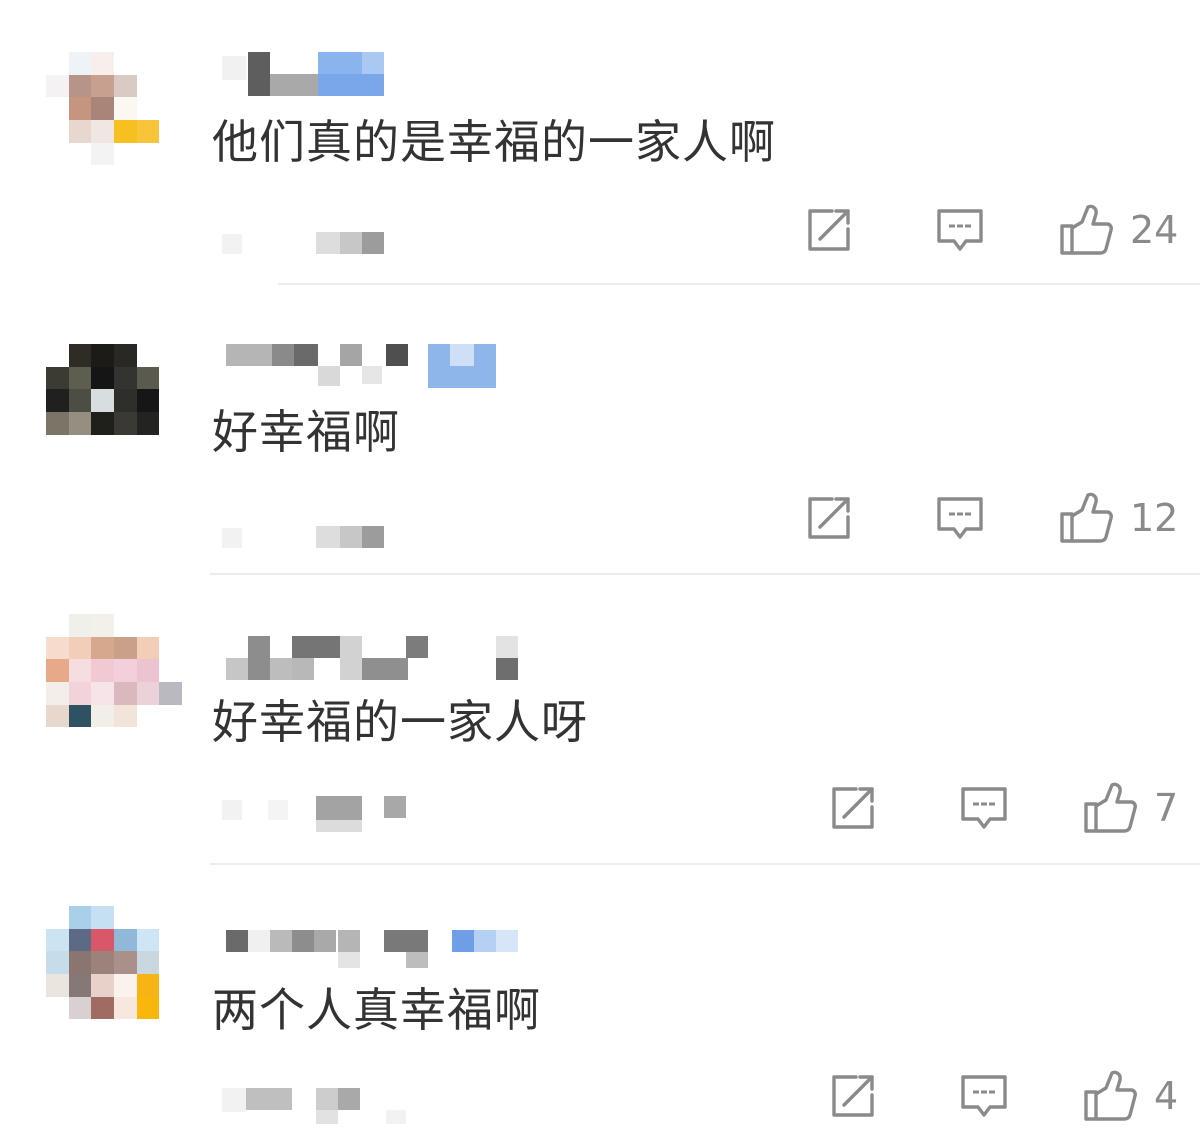 This screenshot has height=1138, width=1200. I want to click on like-button: 4, so click(1131, 1096).